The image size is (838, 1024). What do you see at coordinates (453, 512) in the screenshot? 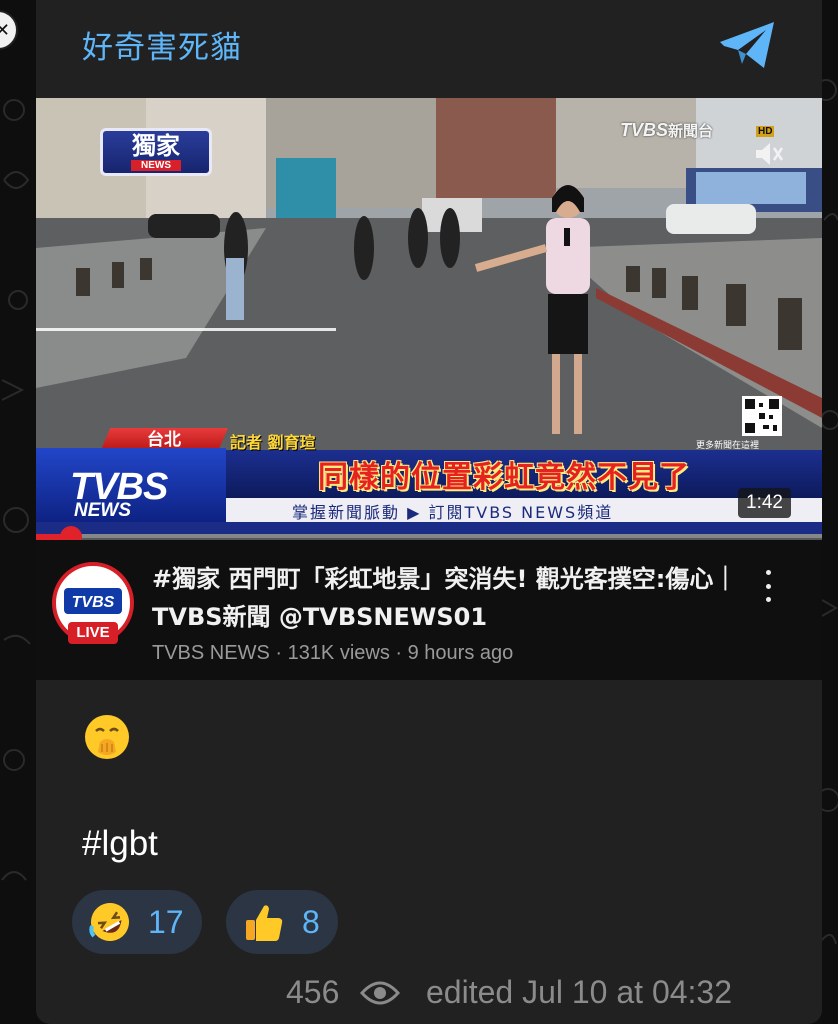
I see `ticker-text: 掌握新聞脈動 ▶ 訂閱TVBS NEWS頻道` at bounding box center [453, 512].